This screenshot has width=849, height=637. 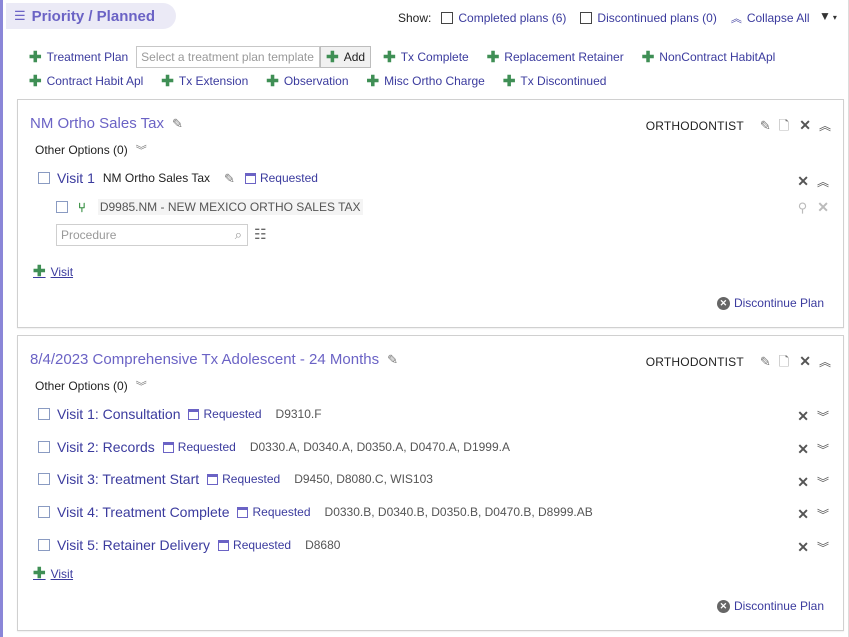 What do you see at coordinates (260, 234) in the screenshot?
I see `list-icon: ☷` at bounding box center [260, 234].